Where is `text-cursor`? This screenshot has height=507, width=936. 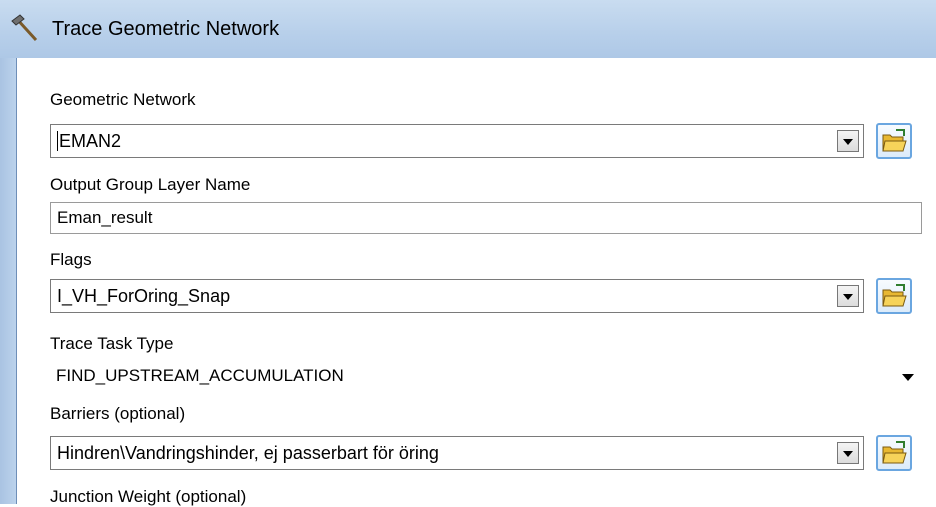
text-cursor is located at coordinates (57, 141).